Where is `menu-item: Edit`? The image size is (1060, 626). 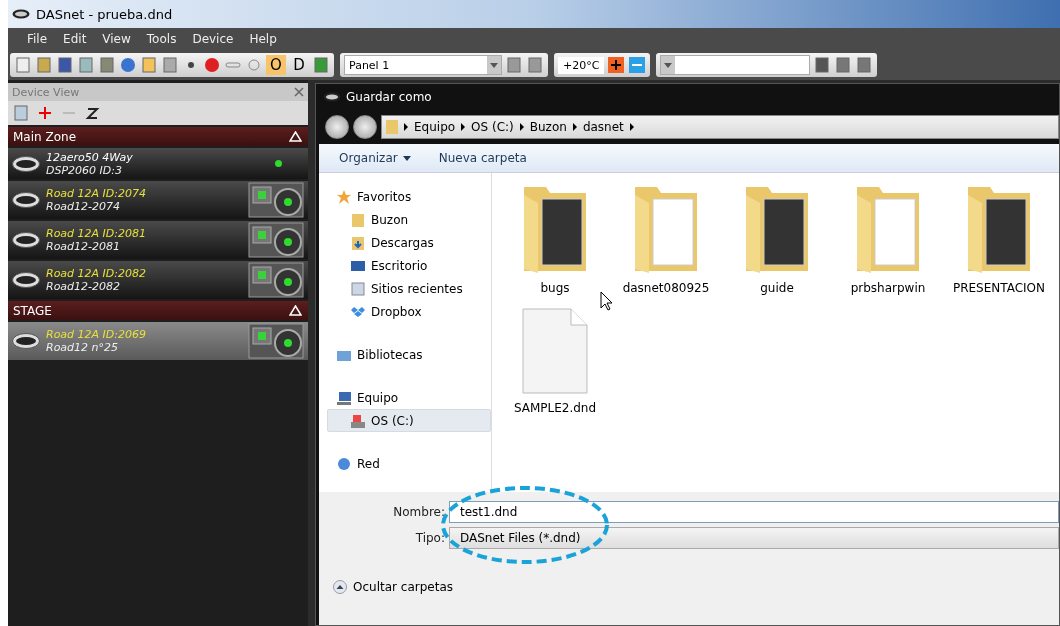 menu-item: Edit is located at coordinates (75, 39).